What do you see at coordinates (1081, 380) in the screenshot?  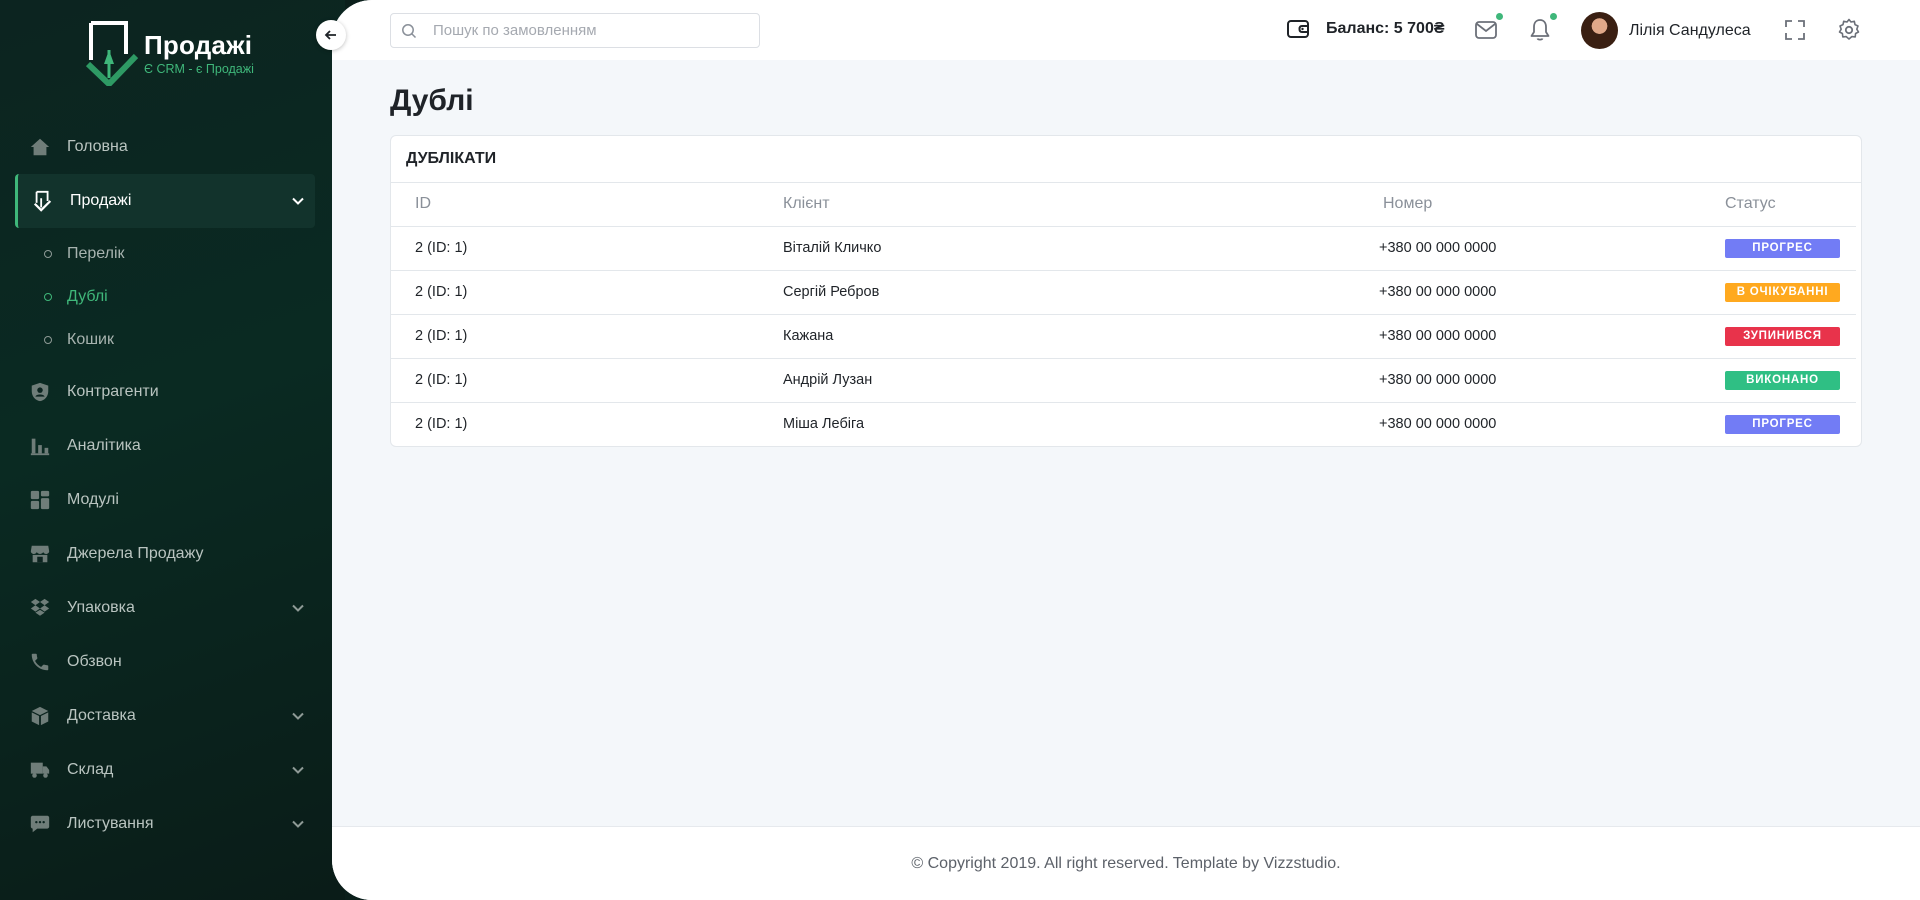 I see `cell-client: Андрій Лузан` at bounding box center [1081, 380].